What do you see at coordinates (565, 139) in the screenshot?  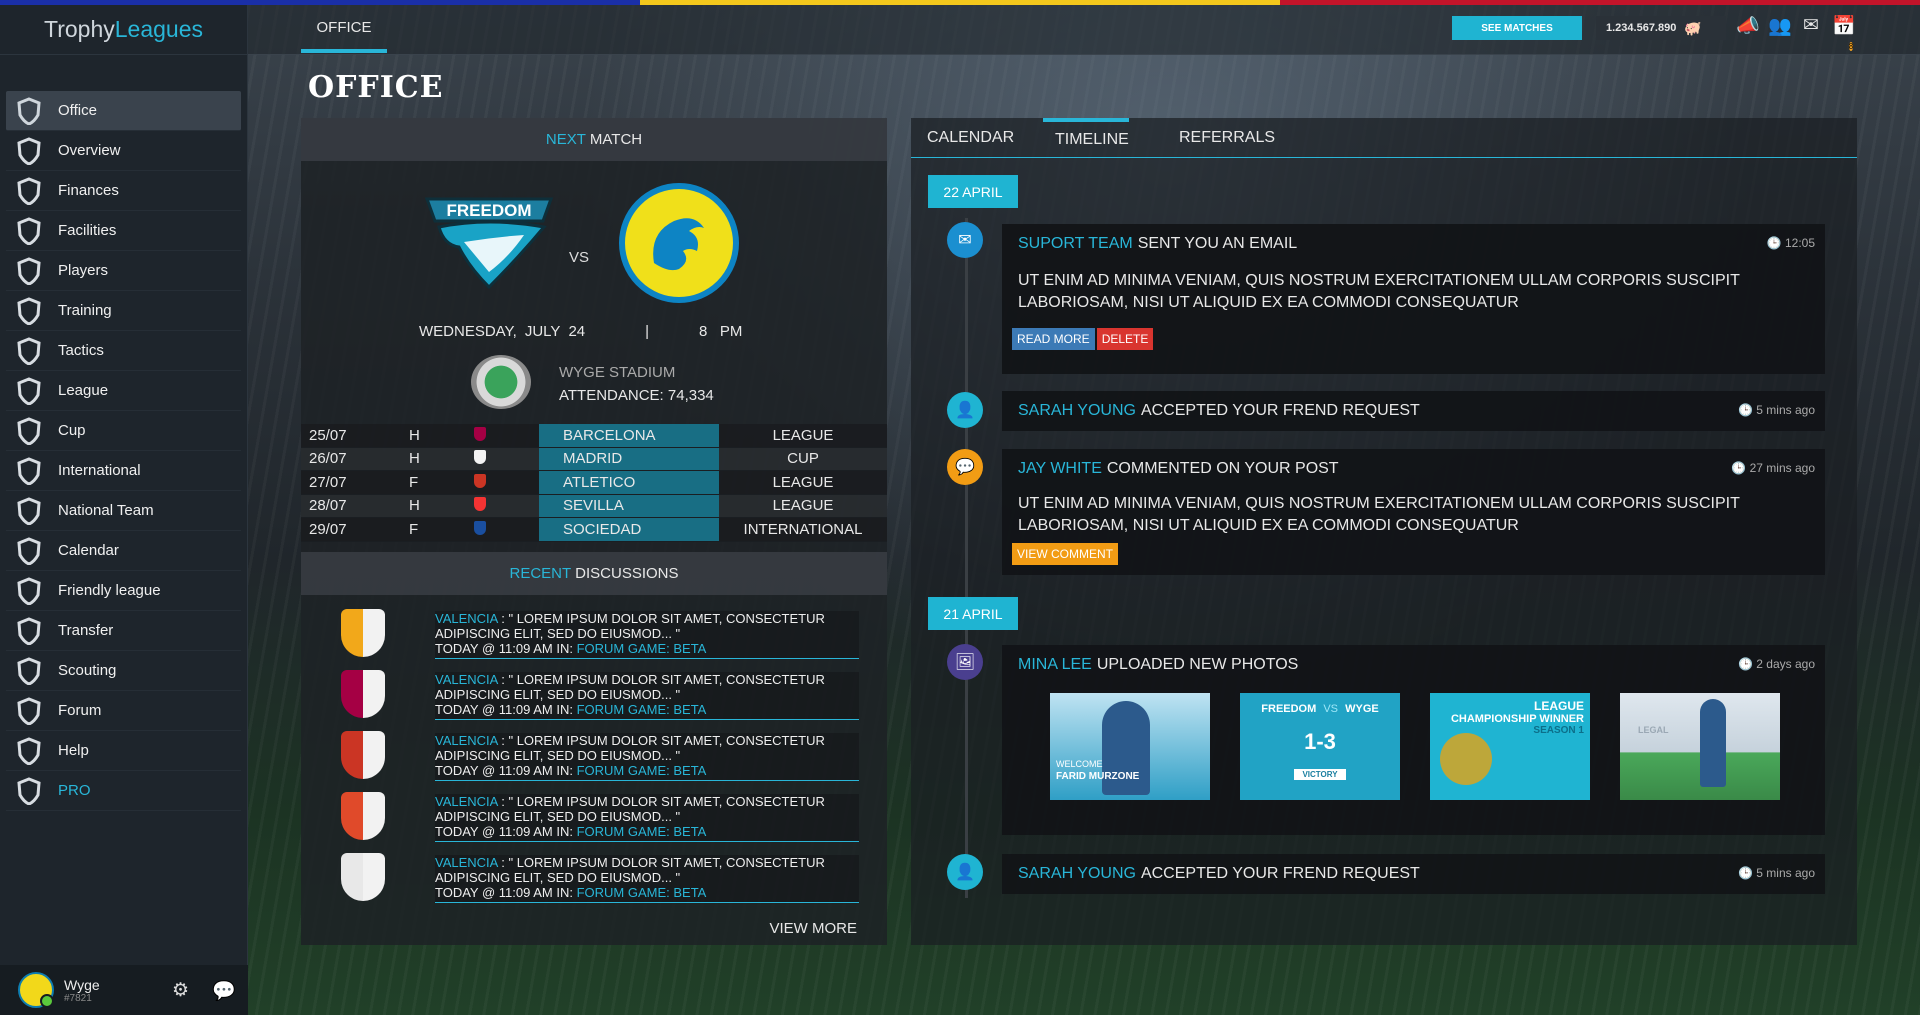 I see `heading-highlight: NEXT` at bounding box center [565, 139].